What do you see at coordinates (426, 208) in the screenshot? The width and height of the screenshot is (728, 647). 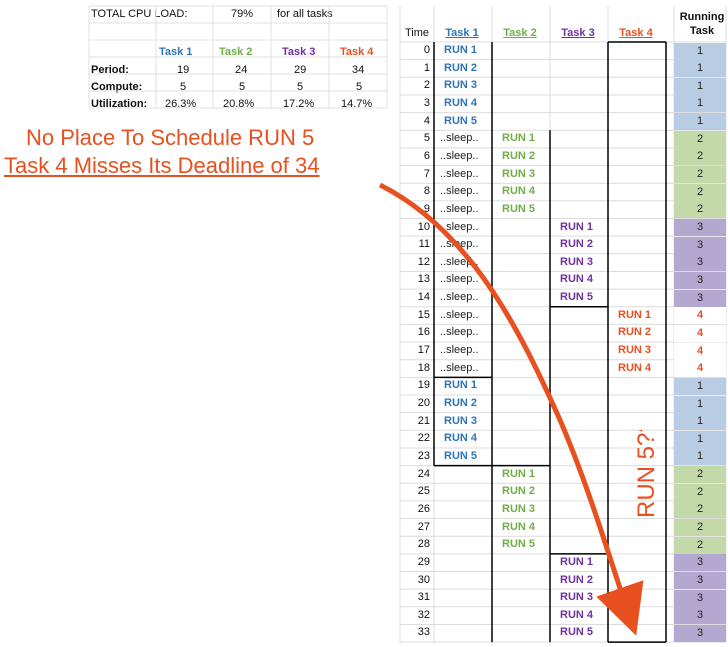 I see `time-cell: 9` at bounding box center [426, 208].